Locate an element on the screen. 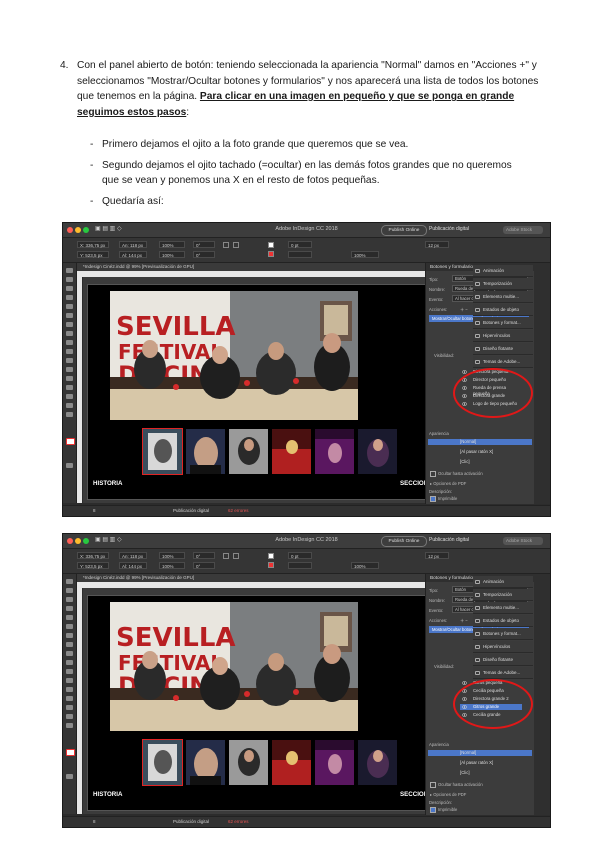 The height and width of the screenshot is (848, 599). pdf-options-toggle: ▸ Opciones de PDF is located at coordinates (448, 483).